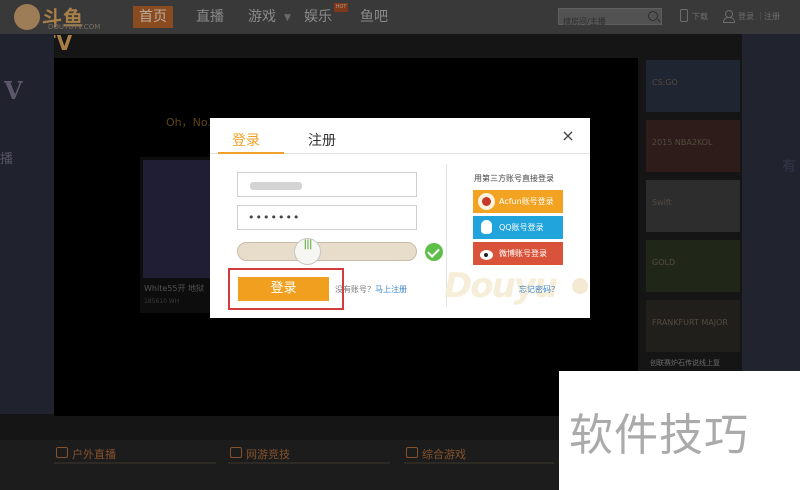  I want to click on weibo-icon, so click(486, 253).